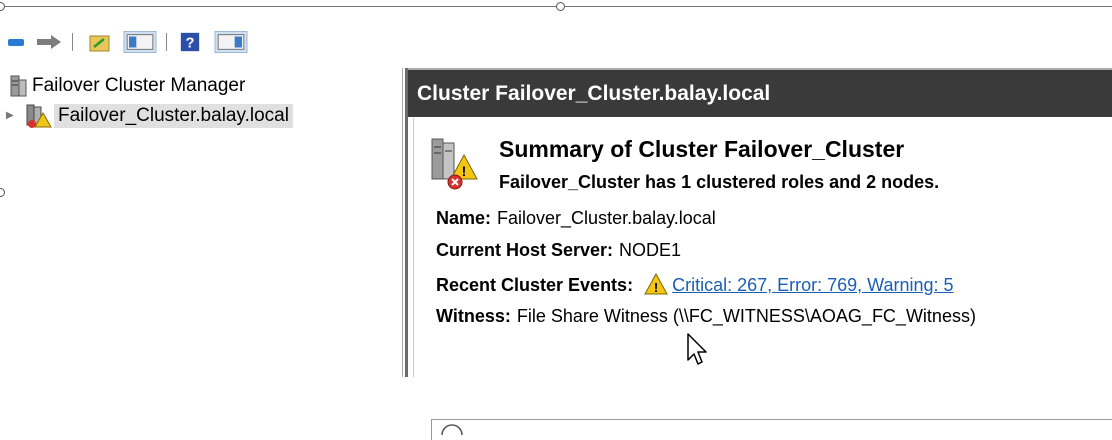 The image size is (1112, 440). What do you see at coordinates (702, 149) in the screenshot?
I see `summary-title: Summary of Cluster Failover_Cluster` at bounding box center [702, 149].